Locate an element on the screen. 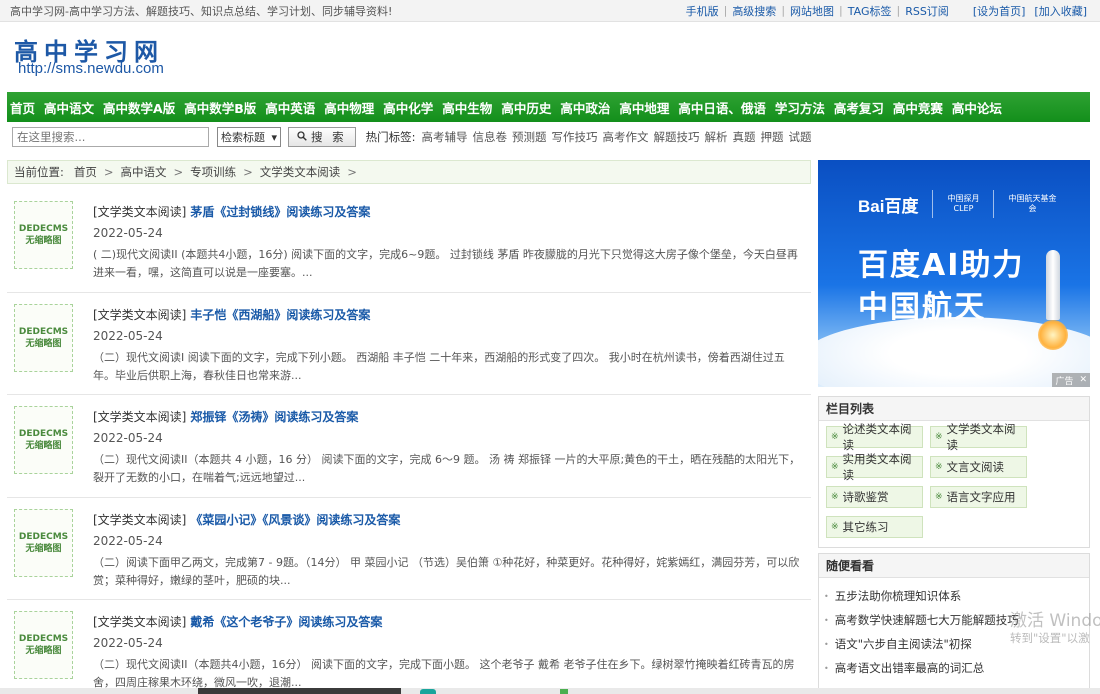 The width and height of the screenshot is (1100, 694). ad-banner: Bai百度 中国探月 CLEP 中国航天基金会 百度AI助力 中国航天 广告 ✕ is located at coordinates (954, 273).